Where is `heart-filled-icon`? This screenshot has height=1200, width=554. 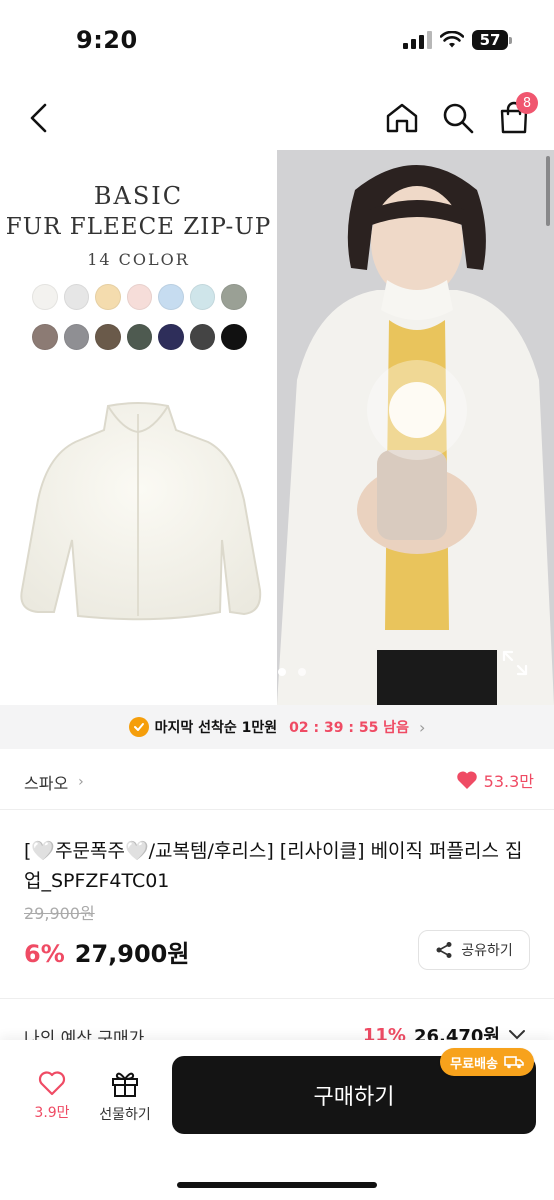
heart-filled-icon is located at coordinates (466, 780).